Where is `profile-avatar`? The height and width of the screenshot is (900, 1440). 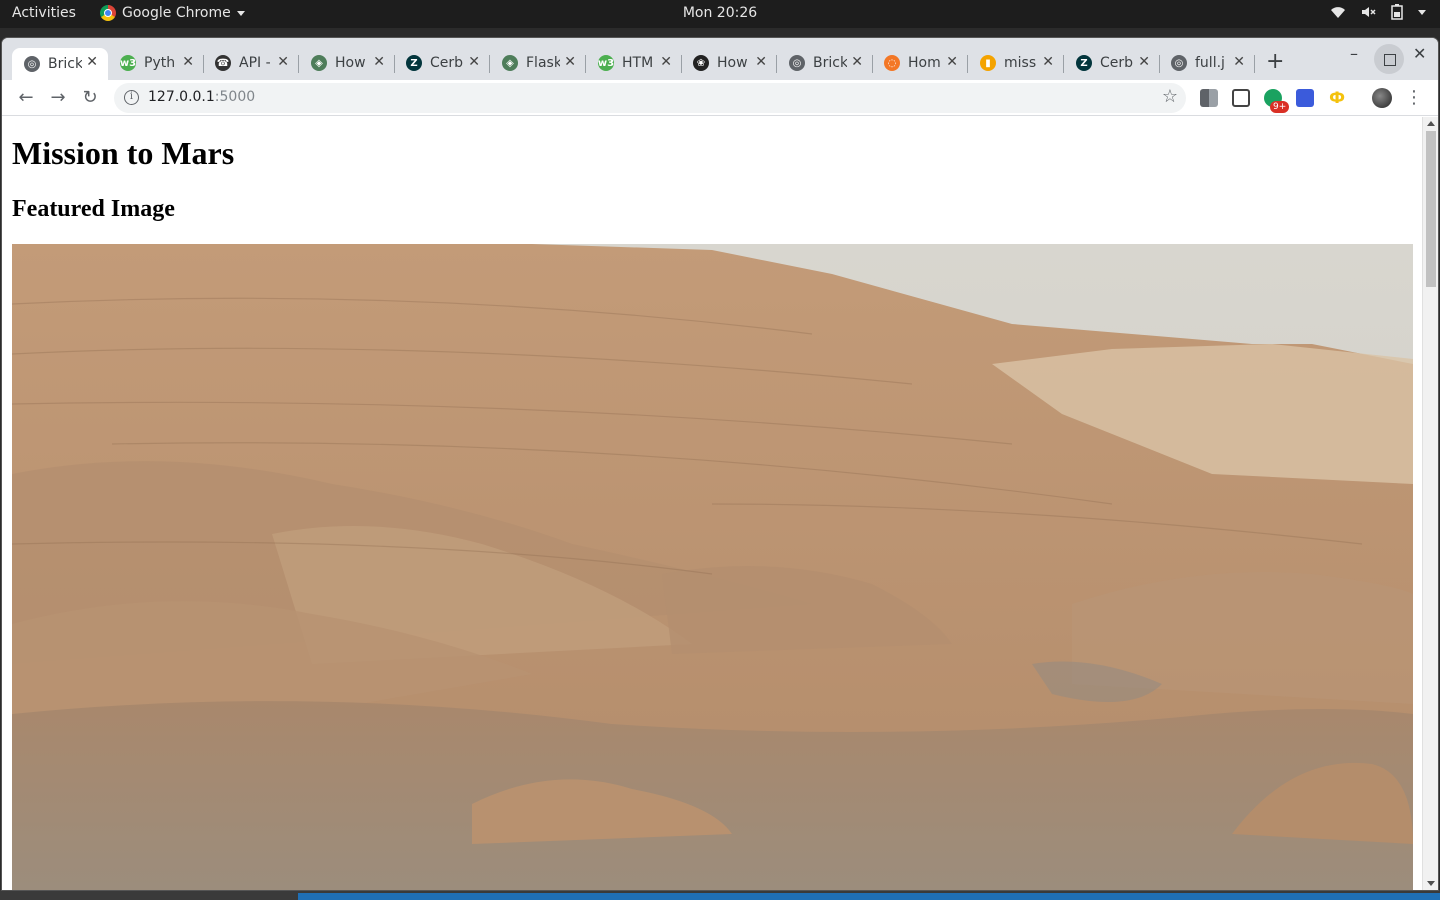 profile-avatar is located at coordinates (1382, 98).